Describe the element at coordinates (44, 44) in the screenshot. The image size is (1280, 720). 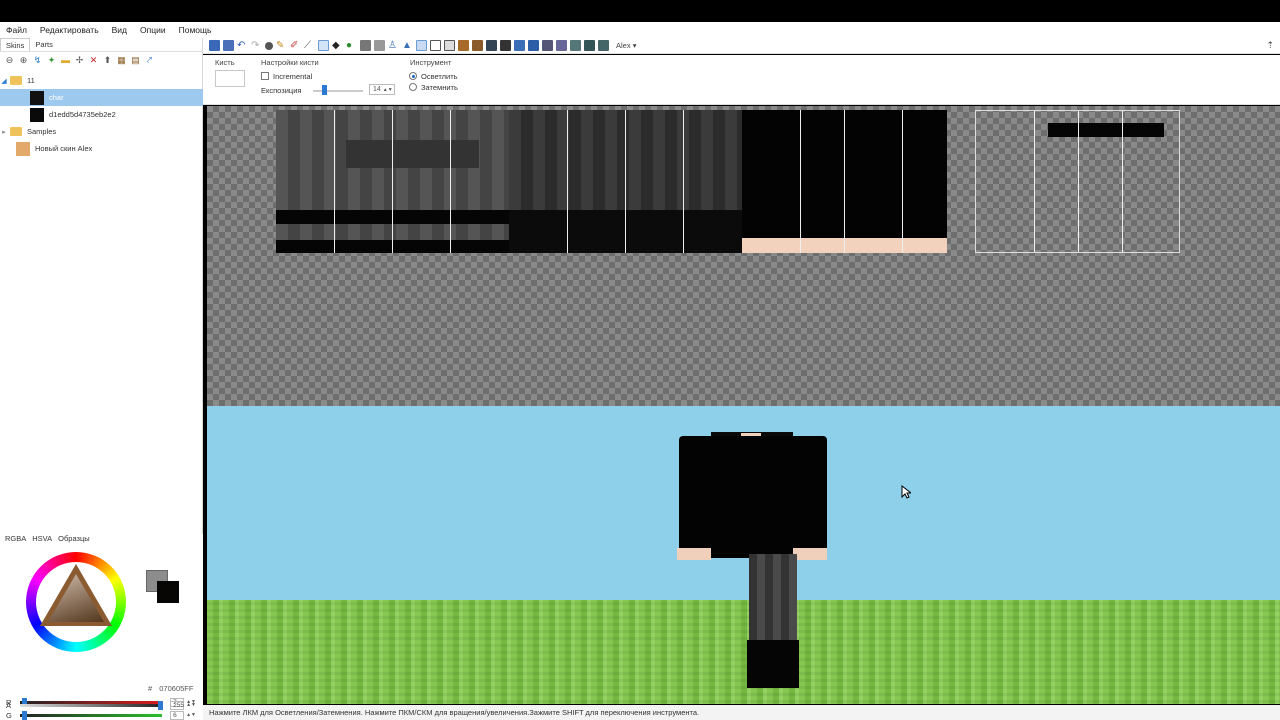
I see `tab-parts: Parts` at that location.